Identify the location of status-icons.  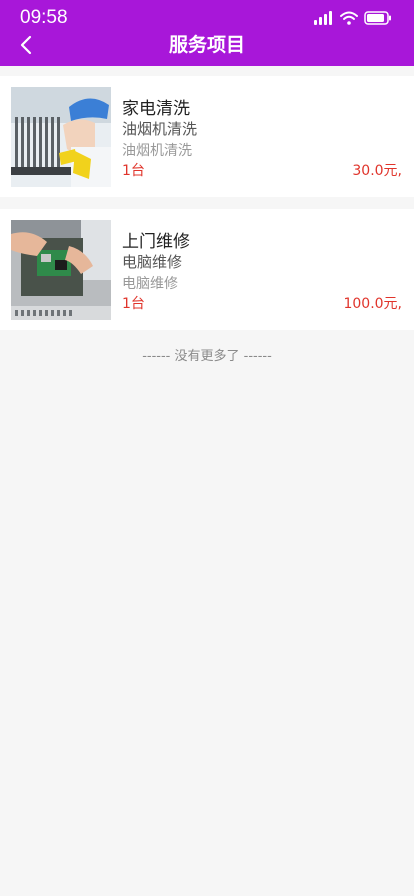
(353, 18).